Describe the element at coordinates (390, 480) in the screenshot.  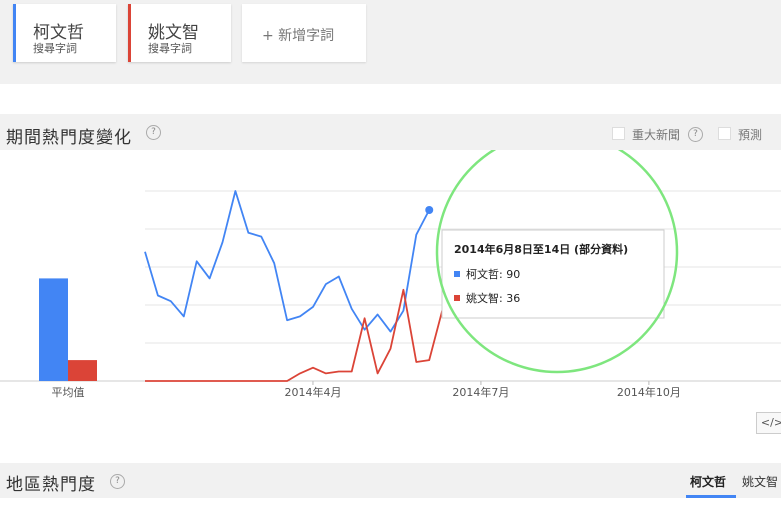
I see `regional-interest-header: 地區熱門度 ?` at that location.